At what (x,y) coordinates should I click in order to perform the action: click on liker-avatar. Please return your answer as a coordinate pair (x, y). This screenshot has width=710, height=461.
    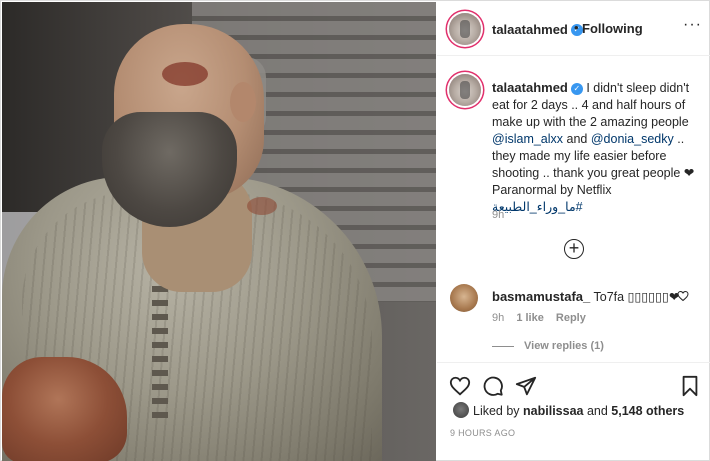
    Looking at the image, I should click on (461, 410).